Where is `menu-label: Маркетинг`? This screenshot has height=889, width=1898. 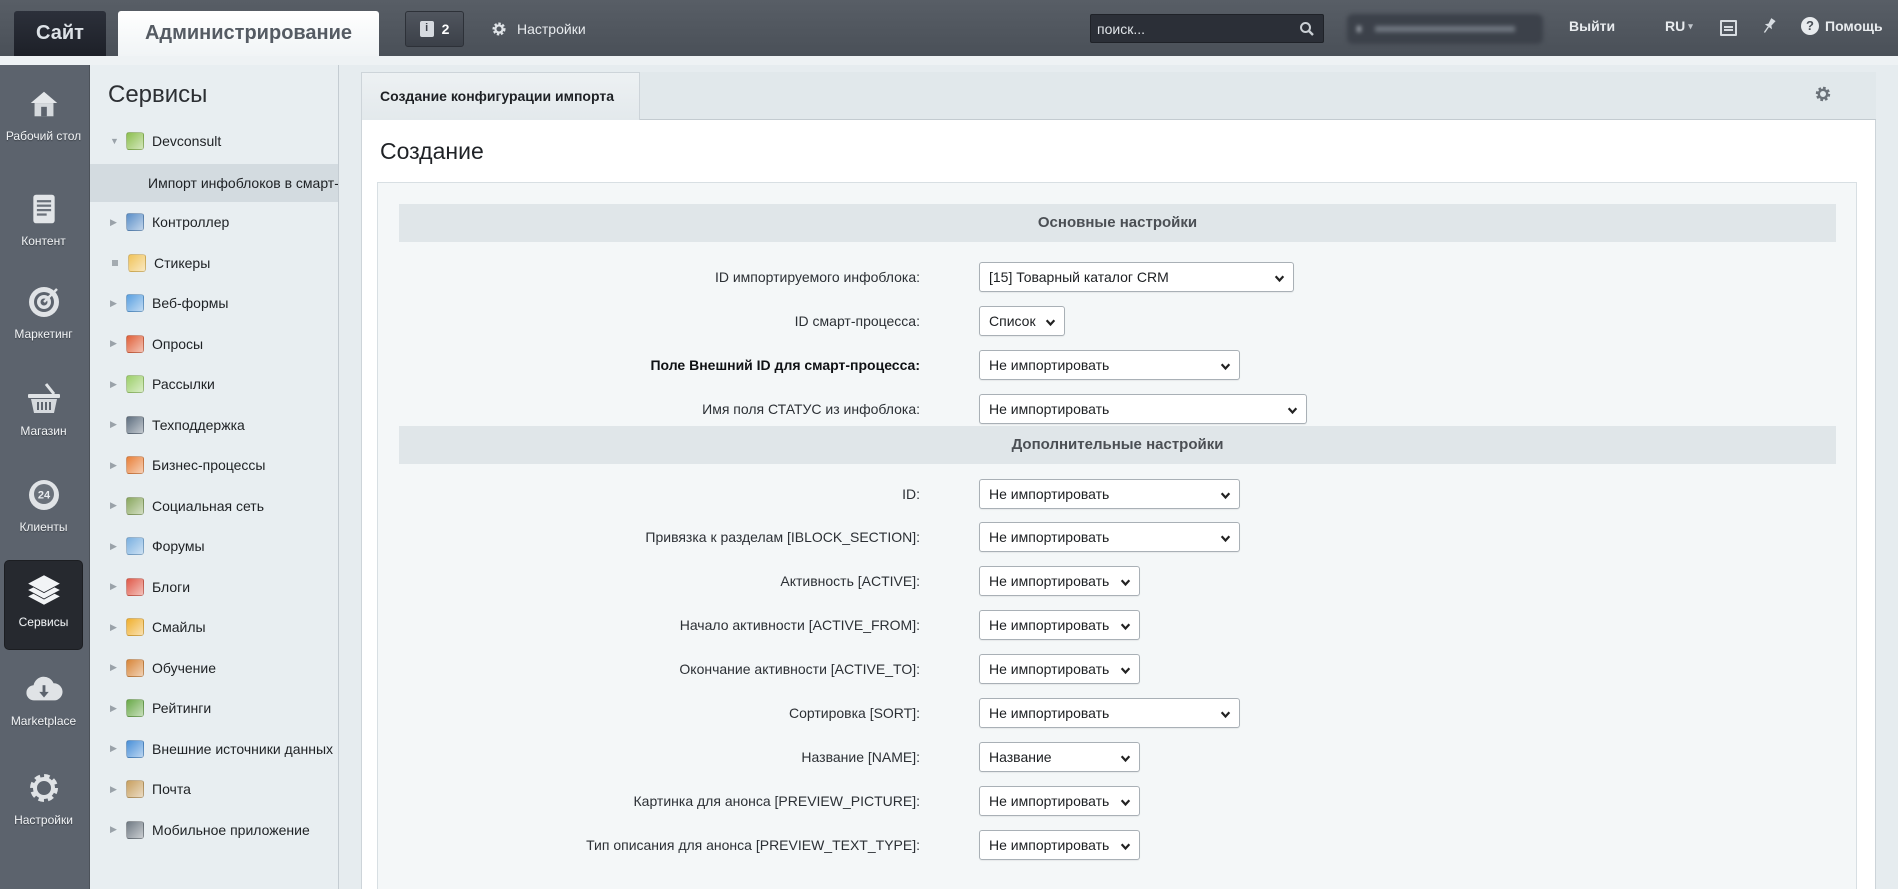 menu-label: Маркетинг is located at coordinates (43, 334).